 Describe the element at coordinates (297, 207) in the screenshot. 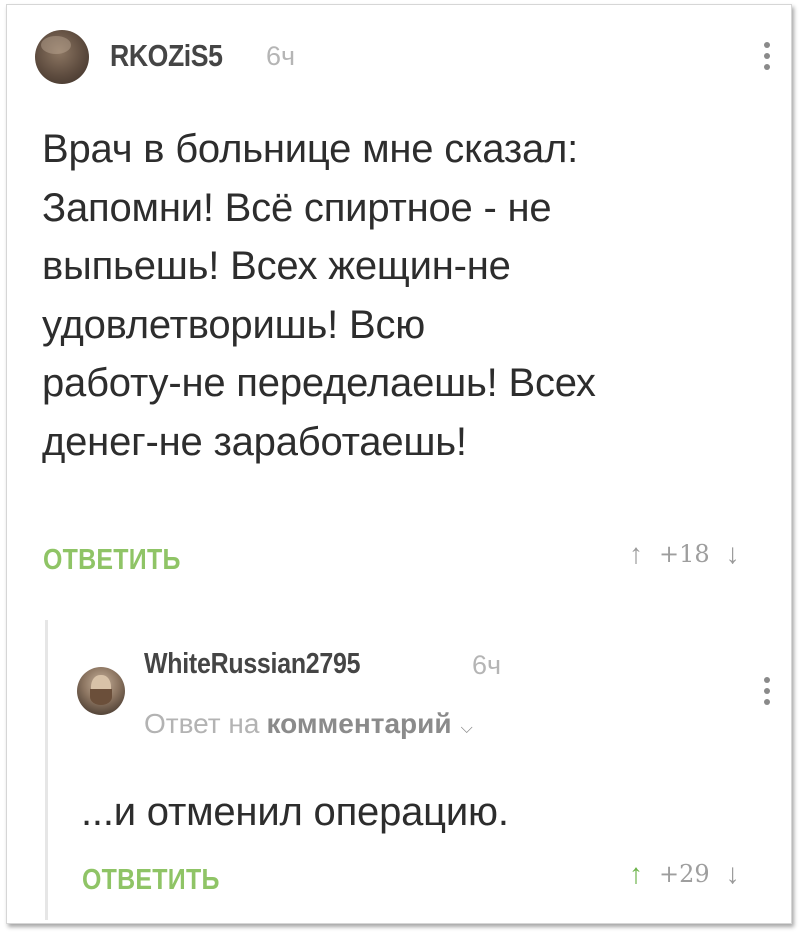

I see `comment-line: Запомни! Всё спиртное - не` at that location.